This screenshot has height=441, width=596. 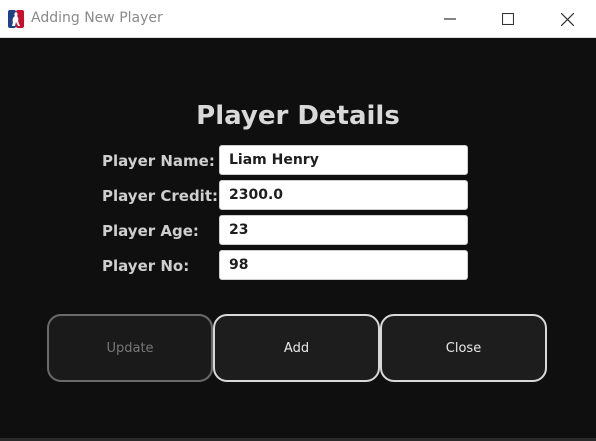 What do you see at coordinates (298, 19) in the screenshot?
I see `title-bar: Adding New Player` at bounding box center [298, 19].